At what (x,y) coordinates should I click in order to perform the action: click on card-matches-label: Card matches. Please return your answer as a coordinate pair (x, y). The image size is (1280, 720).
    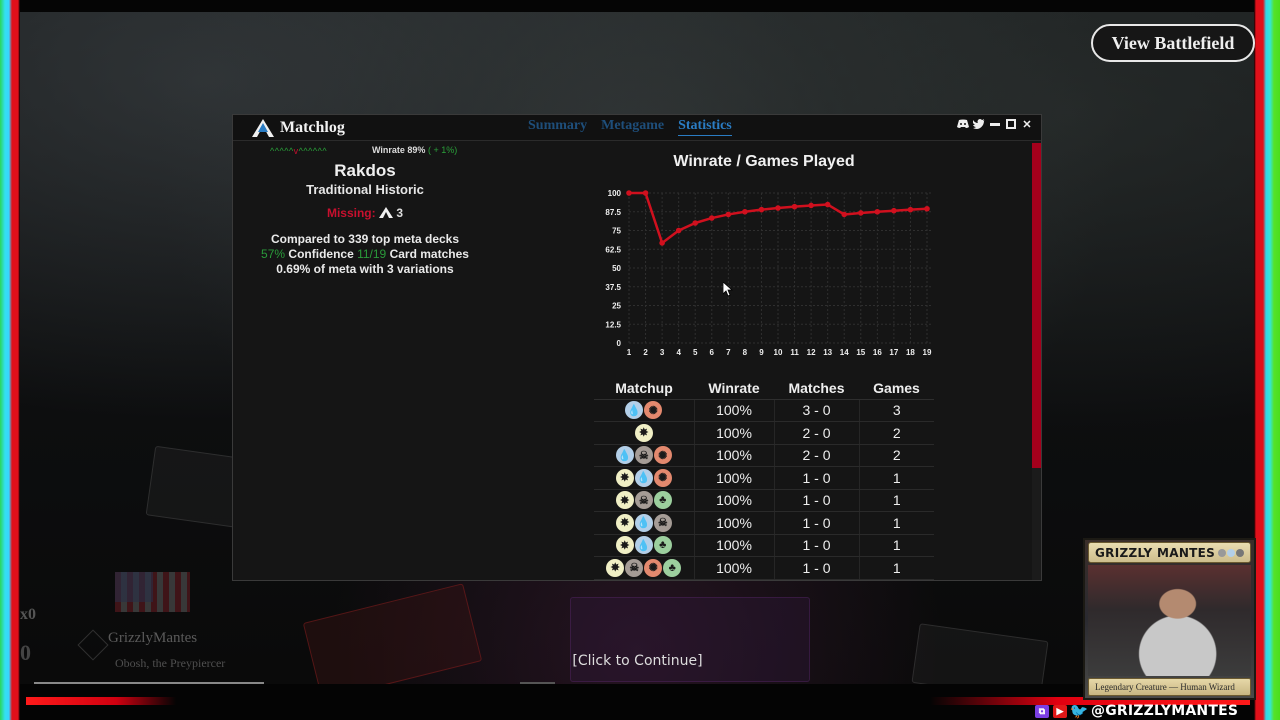
    Looking at the image, I should click on (429, 254).